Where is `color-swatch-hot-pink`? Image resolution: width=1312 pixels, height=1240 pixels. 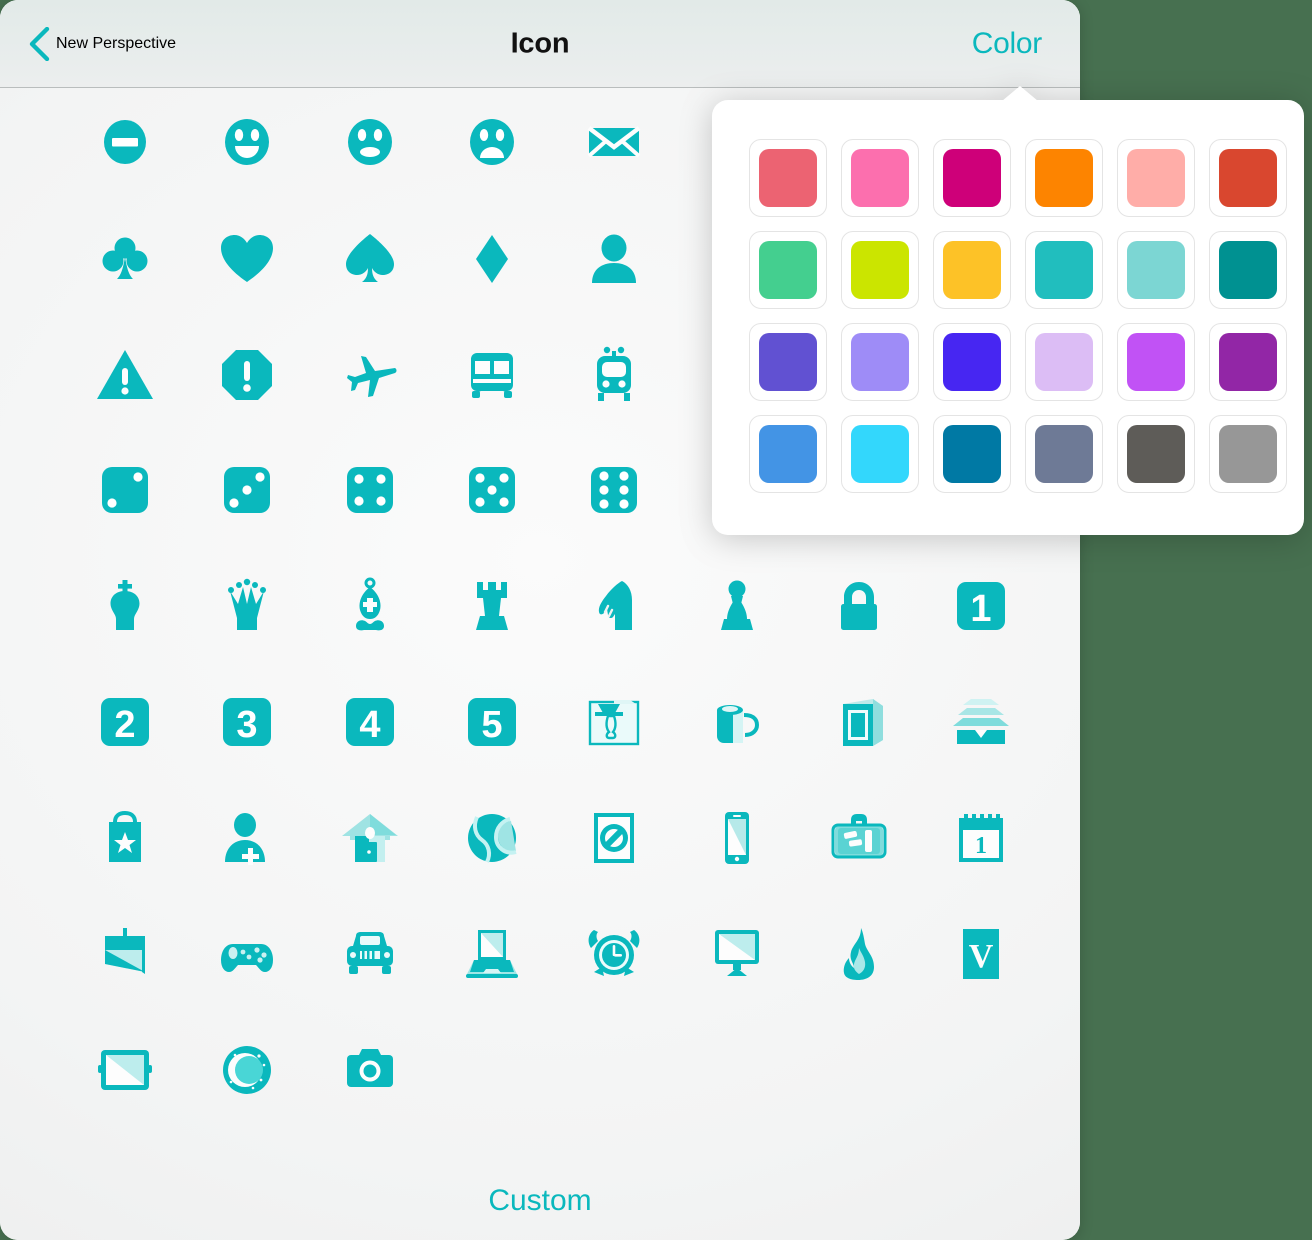
color-swatch-hot-pink is located at coordinates (880, 178).